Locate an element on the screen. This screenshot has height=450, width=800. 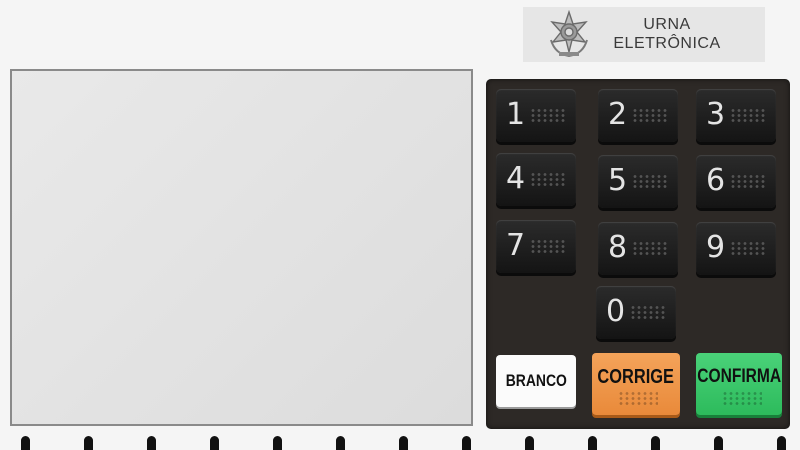
key-3: 3 is located at coordinates (736, 115).